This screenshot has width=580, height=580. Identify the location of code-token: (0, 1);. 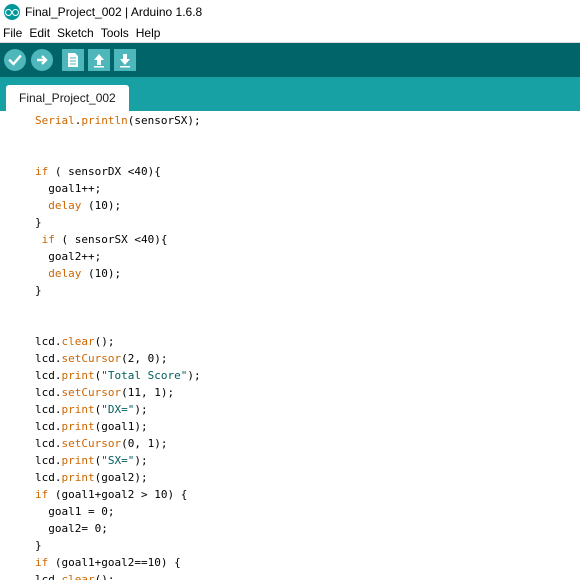
(144, 443).